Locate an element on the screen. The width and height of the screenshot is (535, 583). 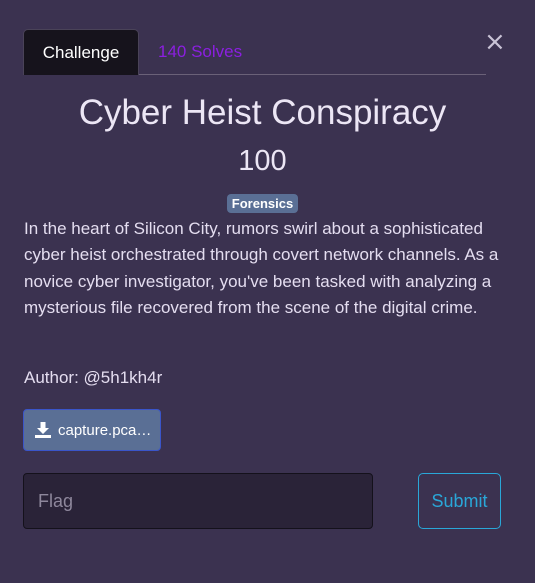
challenge-title: Cyber Heist Conspiracy is located at coordinates (262, 112).